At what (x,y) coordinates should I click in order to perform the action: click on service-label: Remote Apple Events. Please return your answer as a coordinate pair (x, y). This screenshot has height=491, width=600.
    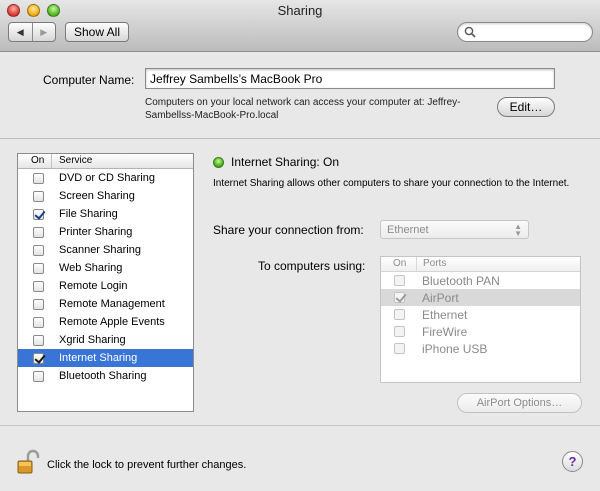
    Looking at the image, I should click on (112, 322).